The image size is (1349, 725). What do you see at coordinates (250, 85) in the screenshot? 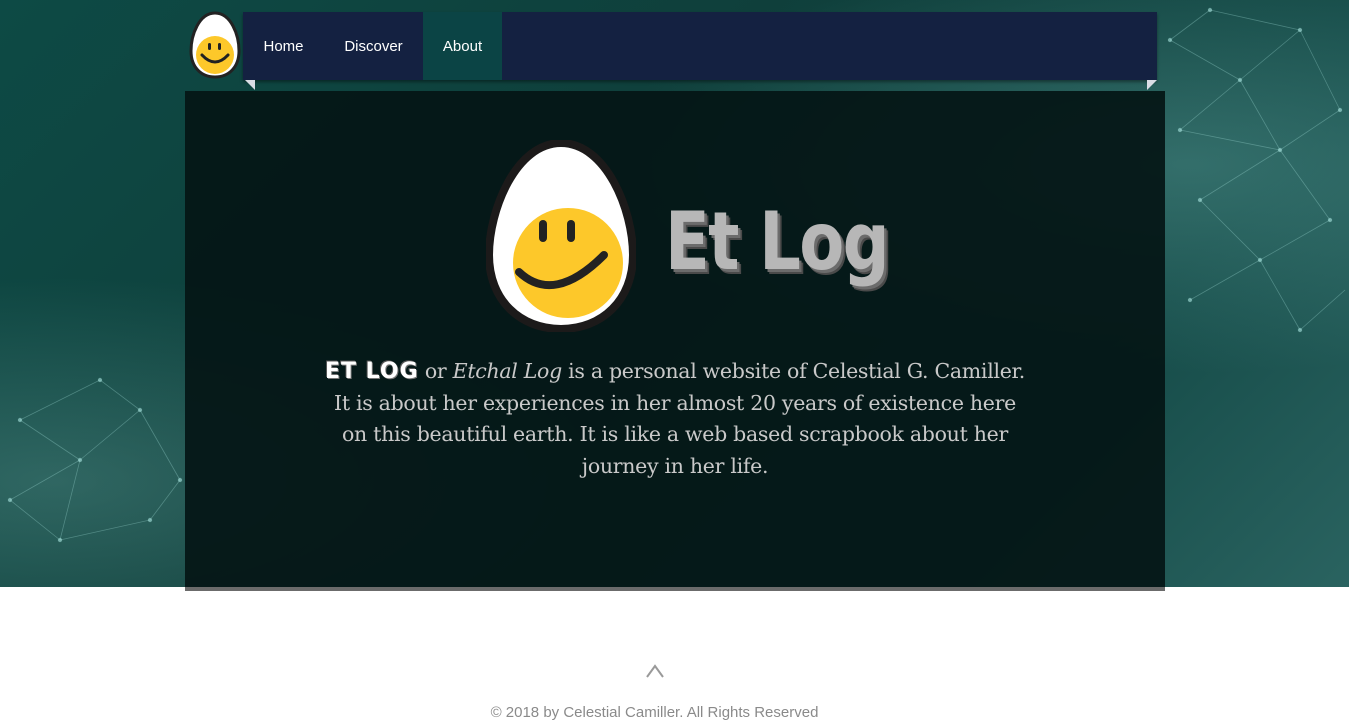
I see `nav-corner-left` at bounding box center [250, 85].